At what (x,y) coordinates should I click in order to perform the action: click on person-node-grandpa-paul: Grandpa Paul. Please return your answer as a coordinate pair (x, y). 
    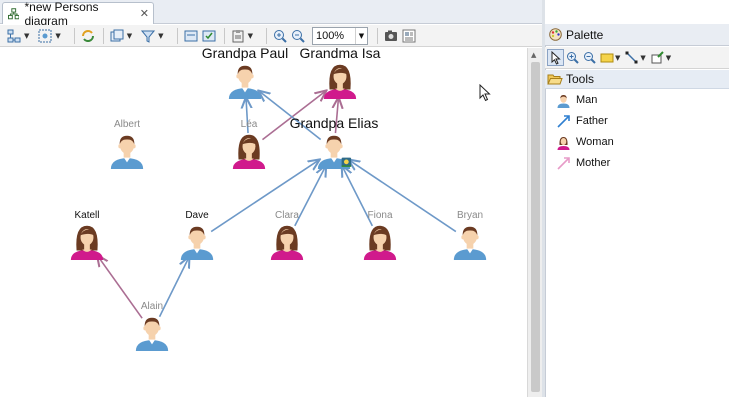
    Looking at the image, I should click on (245, 72).